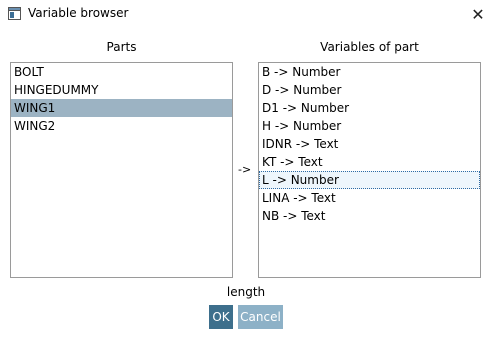 This screenshot has width=492, height=340. Describe the element at coordinates (121, 72) in the screenshot. I see `part-item: BOLT` at that location.